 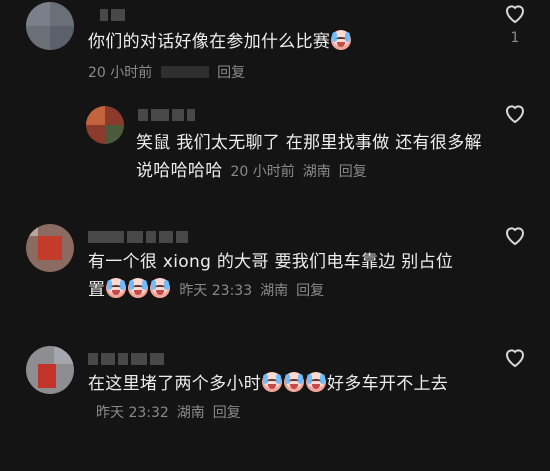 I want to click on comment-text: 在这里堵了两个多小时 好多车开不上去昨天 23:32 湖南 回复, so click(x=278, y=398).